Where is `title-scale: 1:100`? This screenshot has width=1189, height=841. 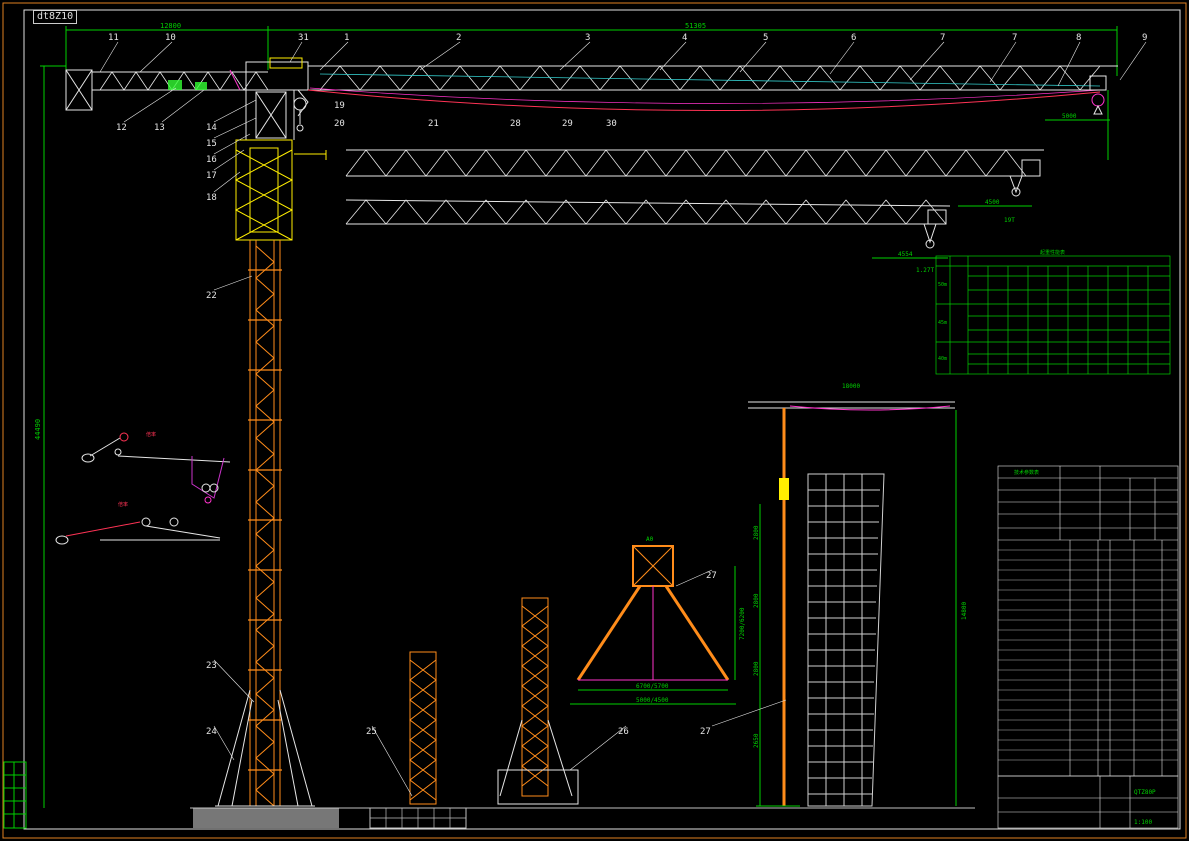 title-scale: 1:100 is located at coordinates (1143, 822).